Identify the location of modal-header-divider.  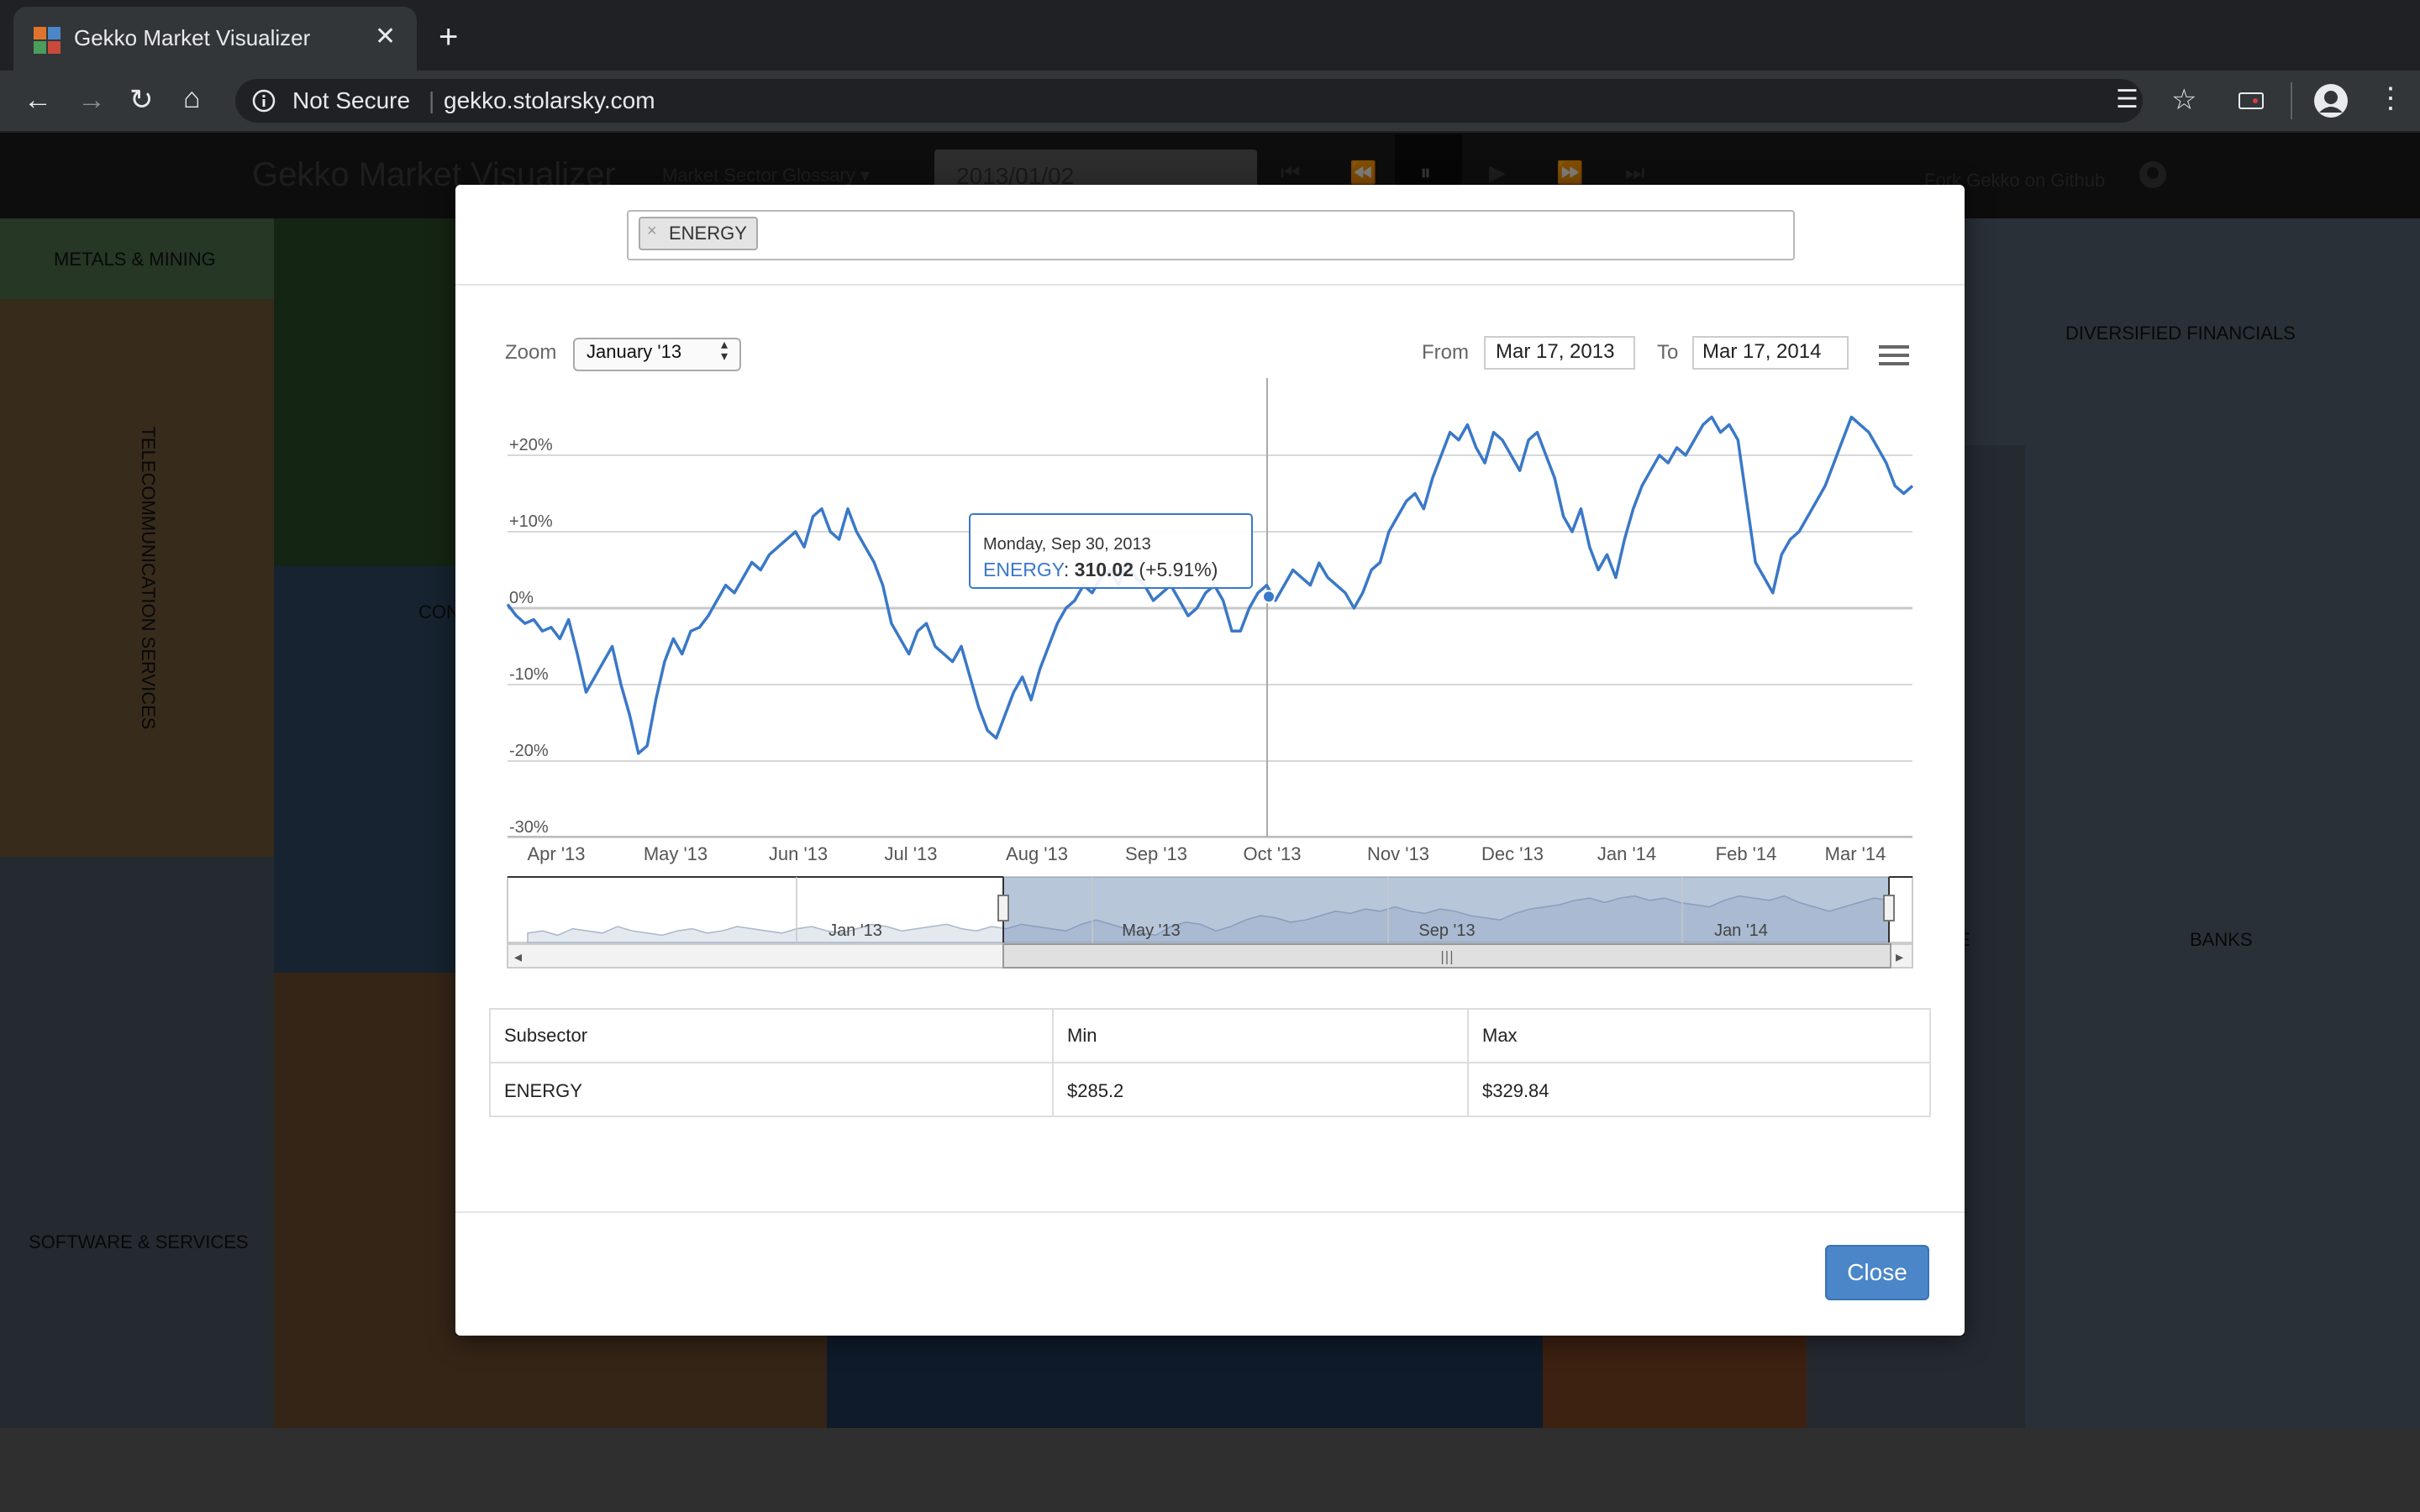
(1210, 285).